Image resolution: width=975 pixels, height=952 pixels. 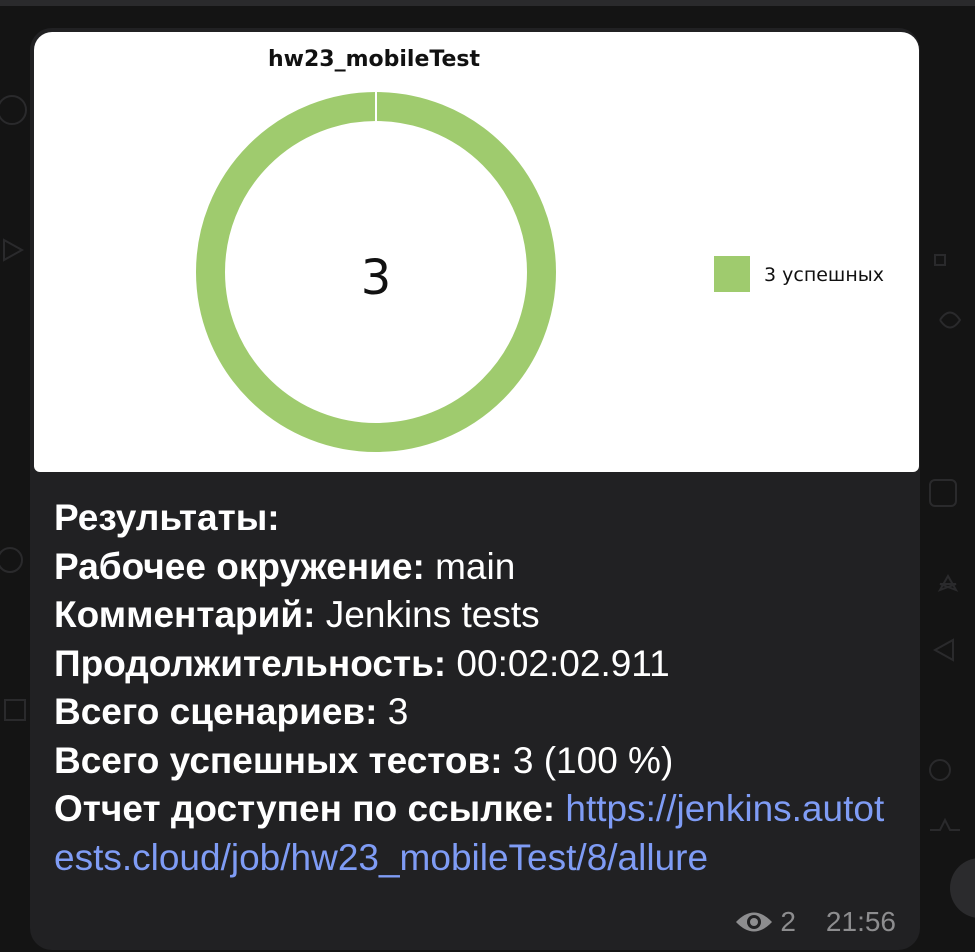 I want to click on message-meta: 2 21:56, so click(x=815, y=922).